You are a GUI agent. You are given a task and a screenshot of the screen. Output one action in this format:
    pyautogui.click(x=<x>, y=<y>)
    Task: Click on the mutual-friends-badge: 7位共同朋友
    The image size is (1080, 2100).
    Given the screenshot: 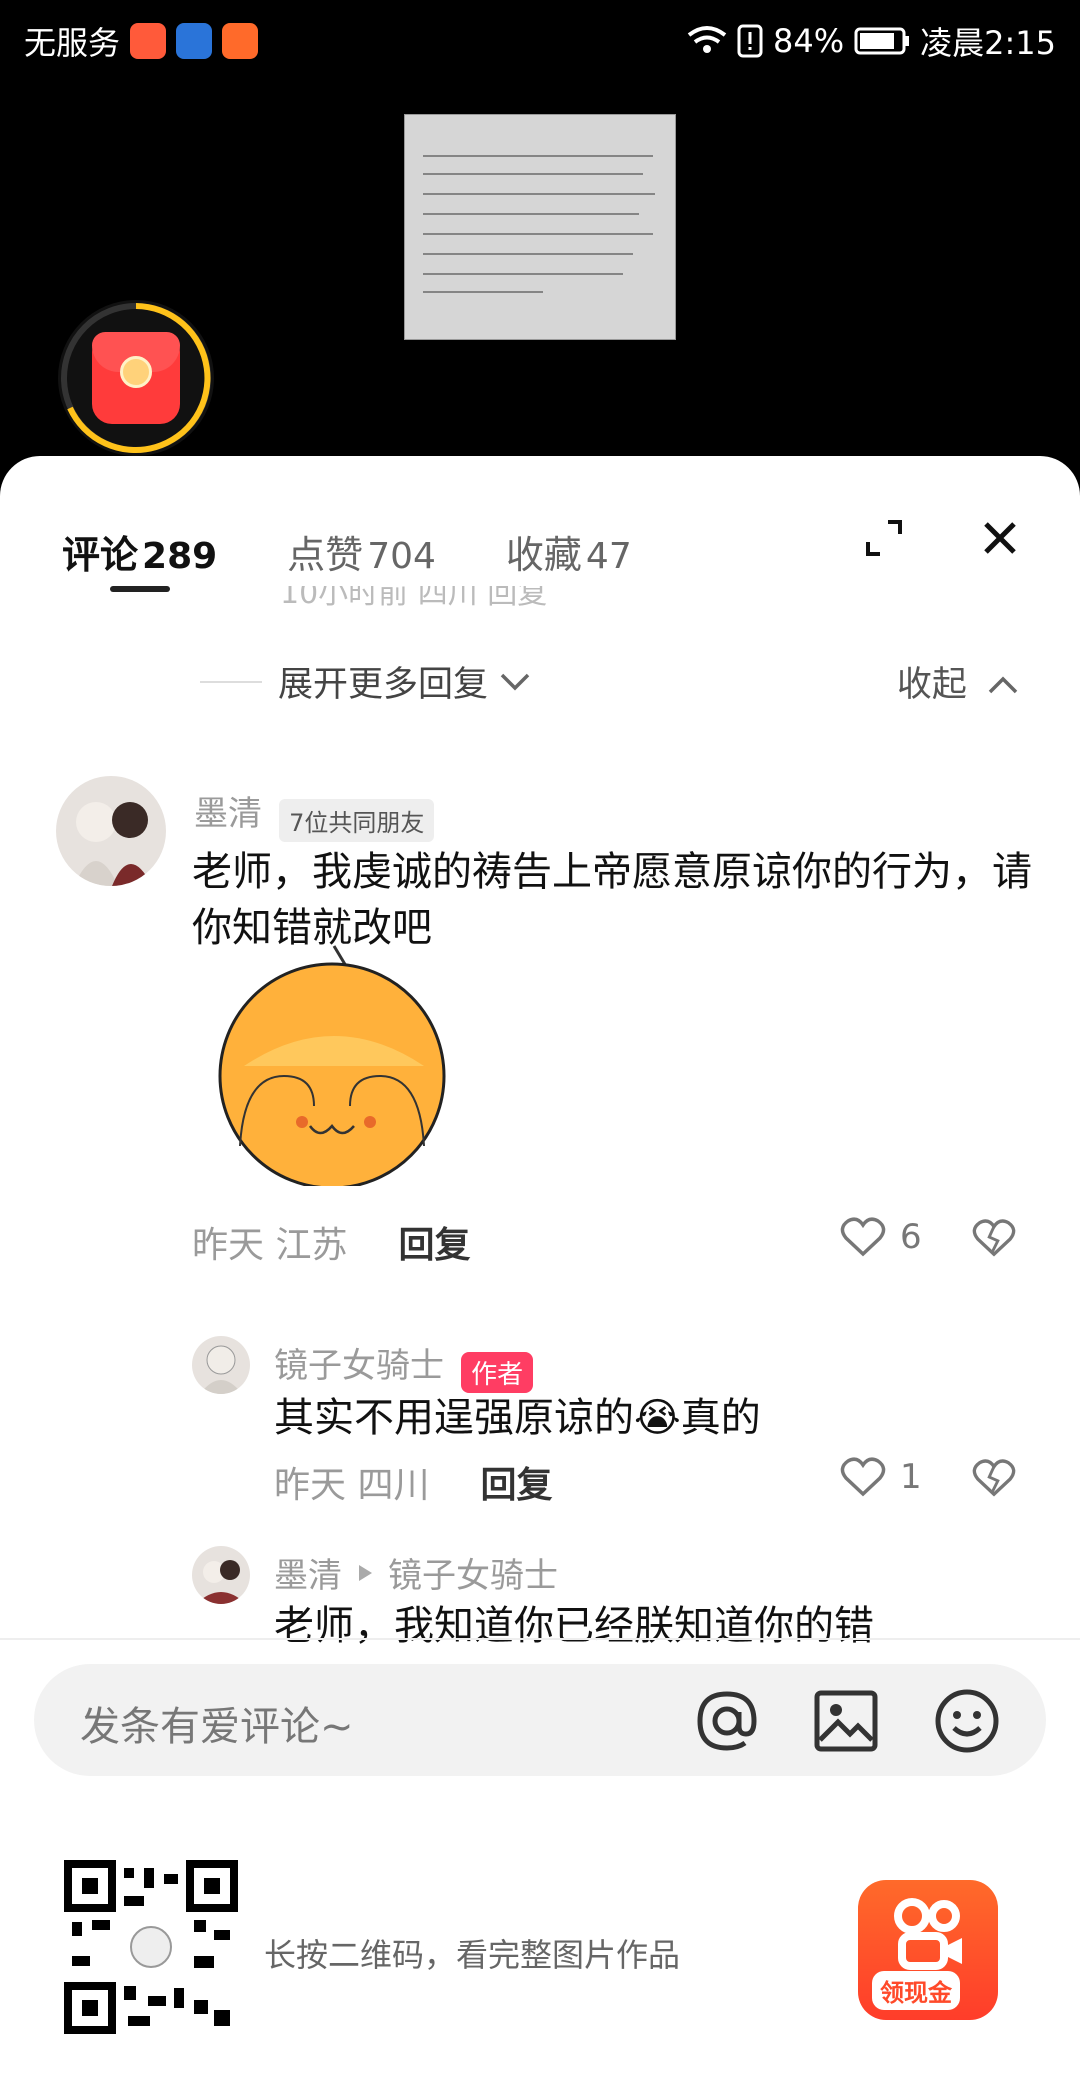 What is the action you would take?
    pyautogui.click(x=357, y=820)
    